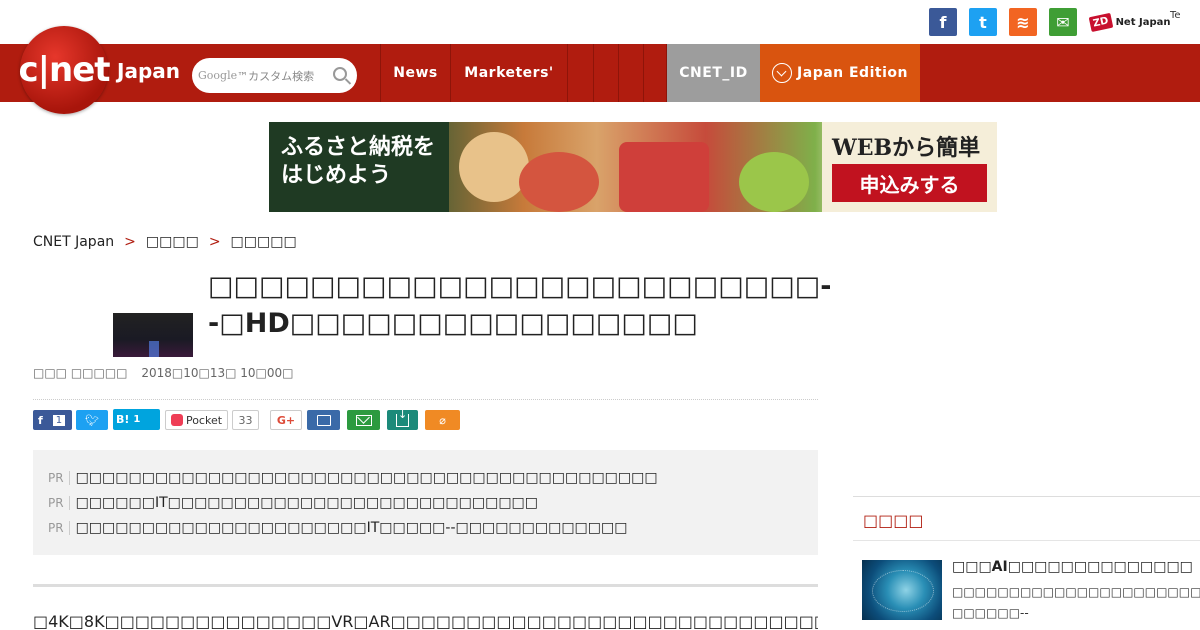  Describe the element at coordinates (218, 75) in the screenshot. I see `google-label: Google` at that location.